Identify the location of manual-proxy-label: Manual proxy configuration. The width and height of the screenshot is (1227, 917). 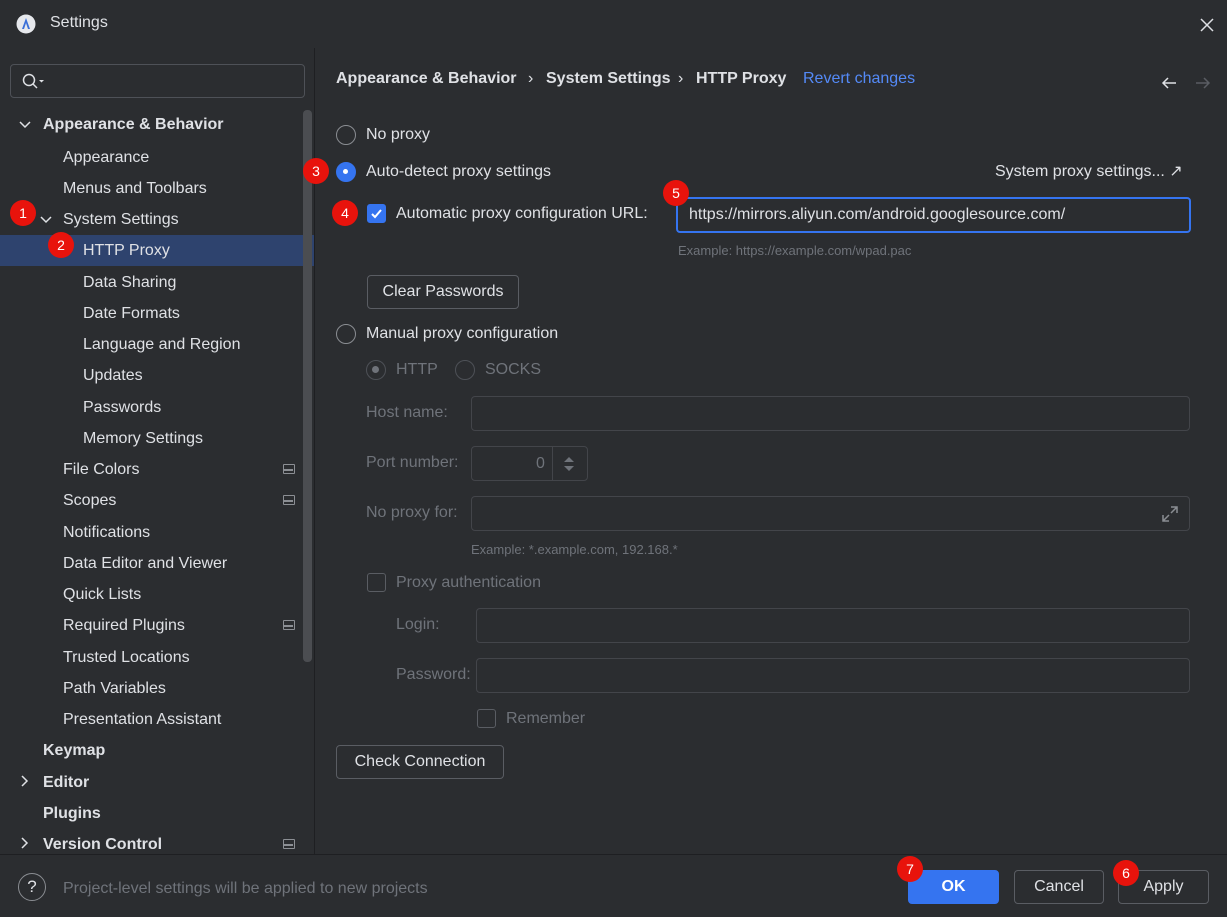
(462, 333).